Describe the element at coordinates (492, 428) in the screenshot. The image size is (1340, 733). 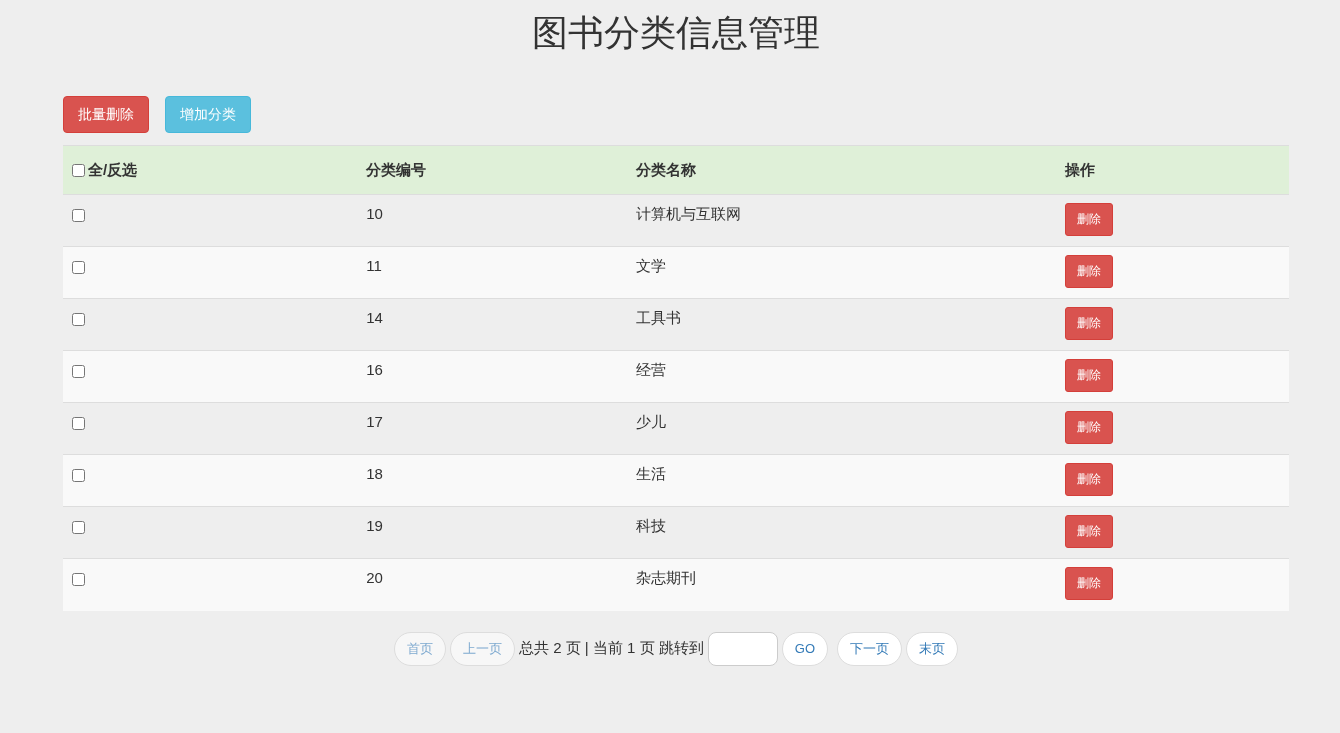
I see `table-cell: 17` at that location.